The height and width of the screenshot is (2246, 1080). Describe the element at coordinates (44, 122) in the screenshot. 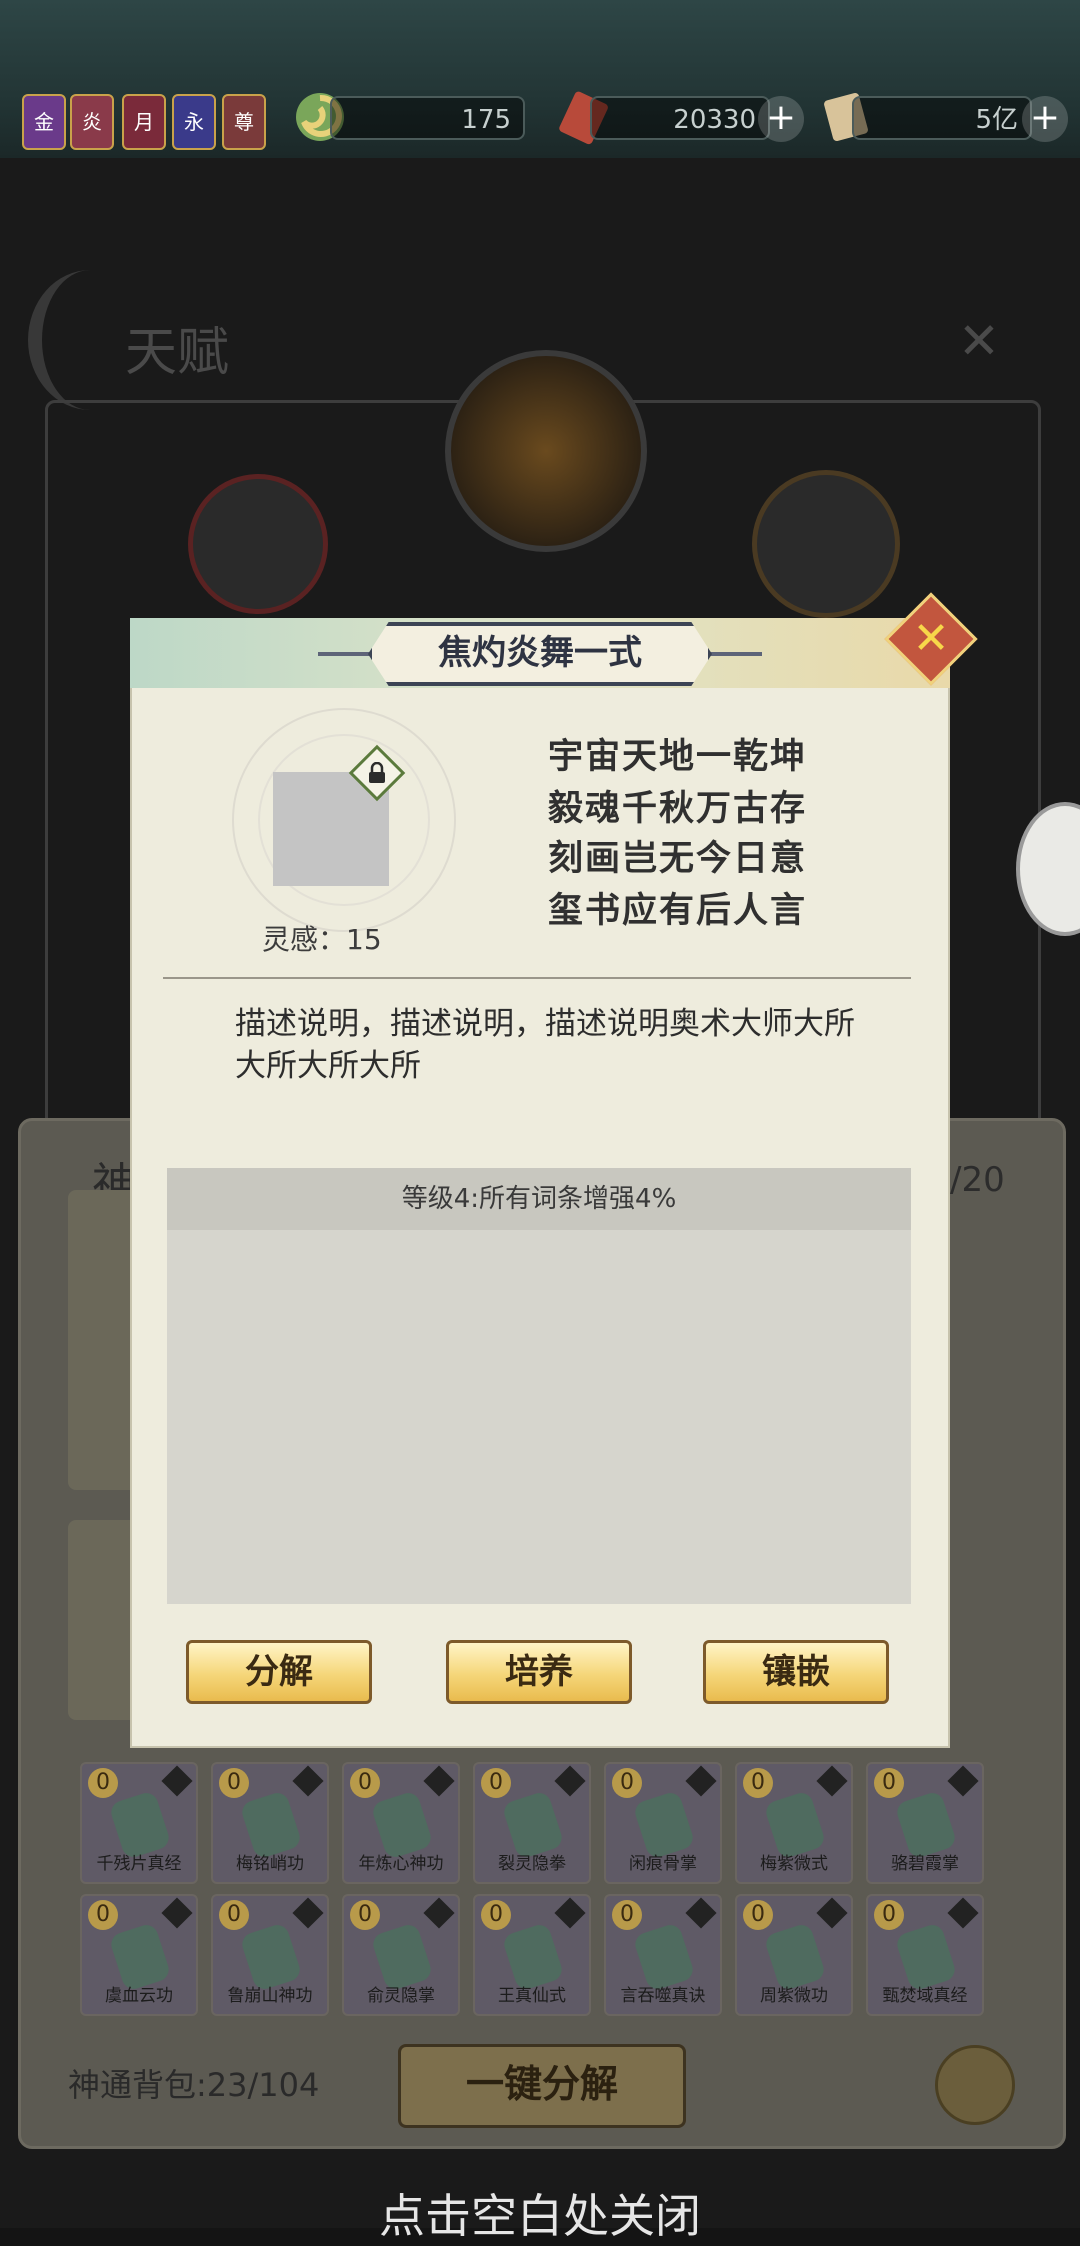

I see `vip-badge-gold: 金` at that location.